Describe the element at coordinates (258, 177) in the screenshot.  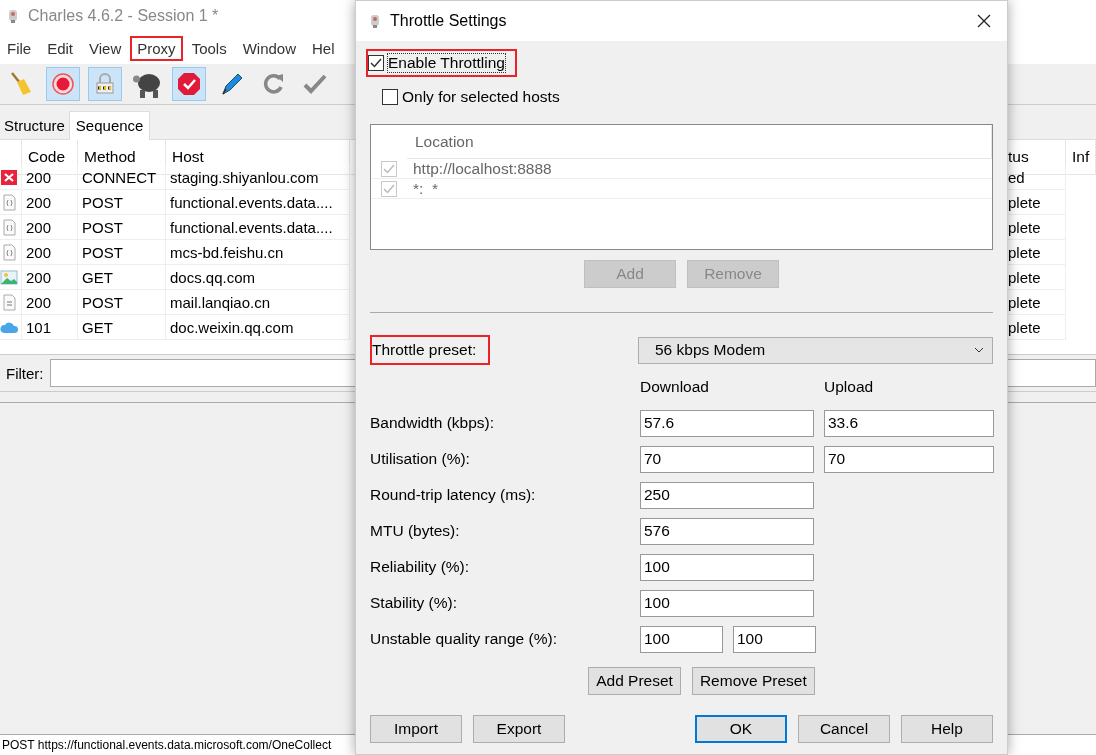
I see `table-cell: staging.shiyanlou.com` at that location.